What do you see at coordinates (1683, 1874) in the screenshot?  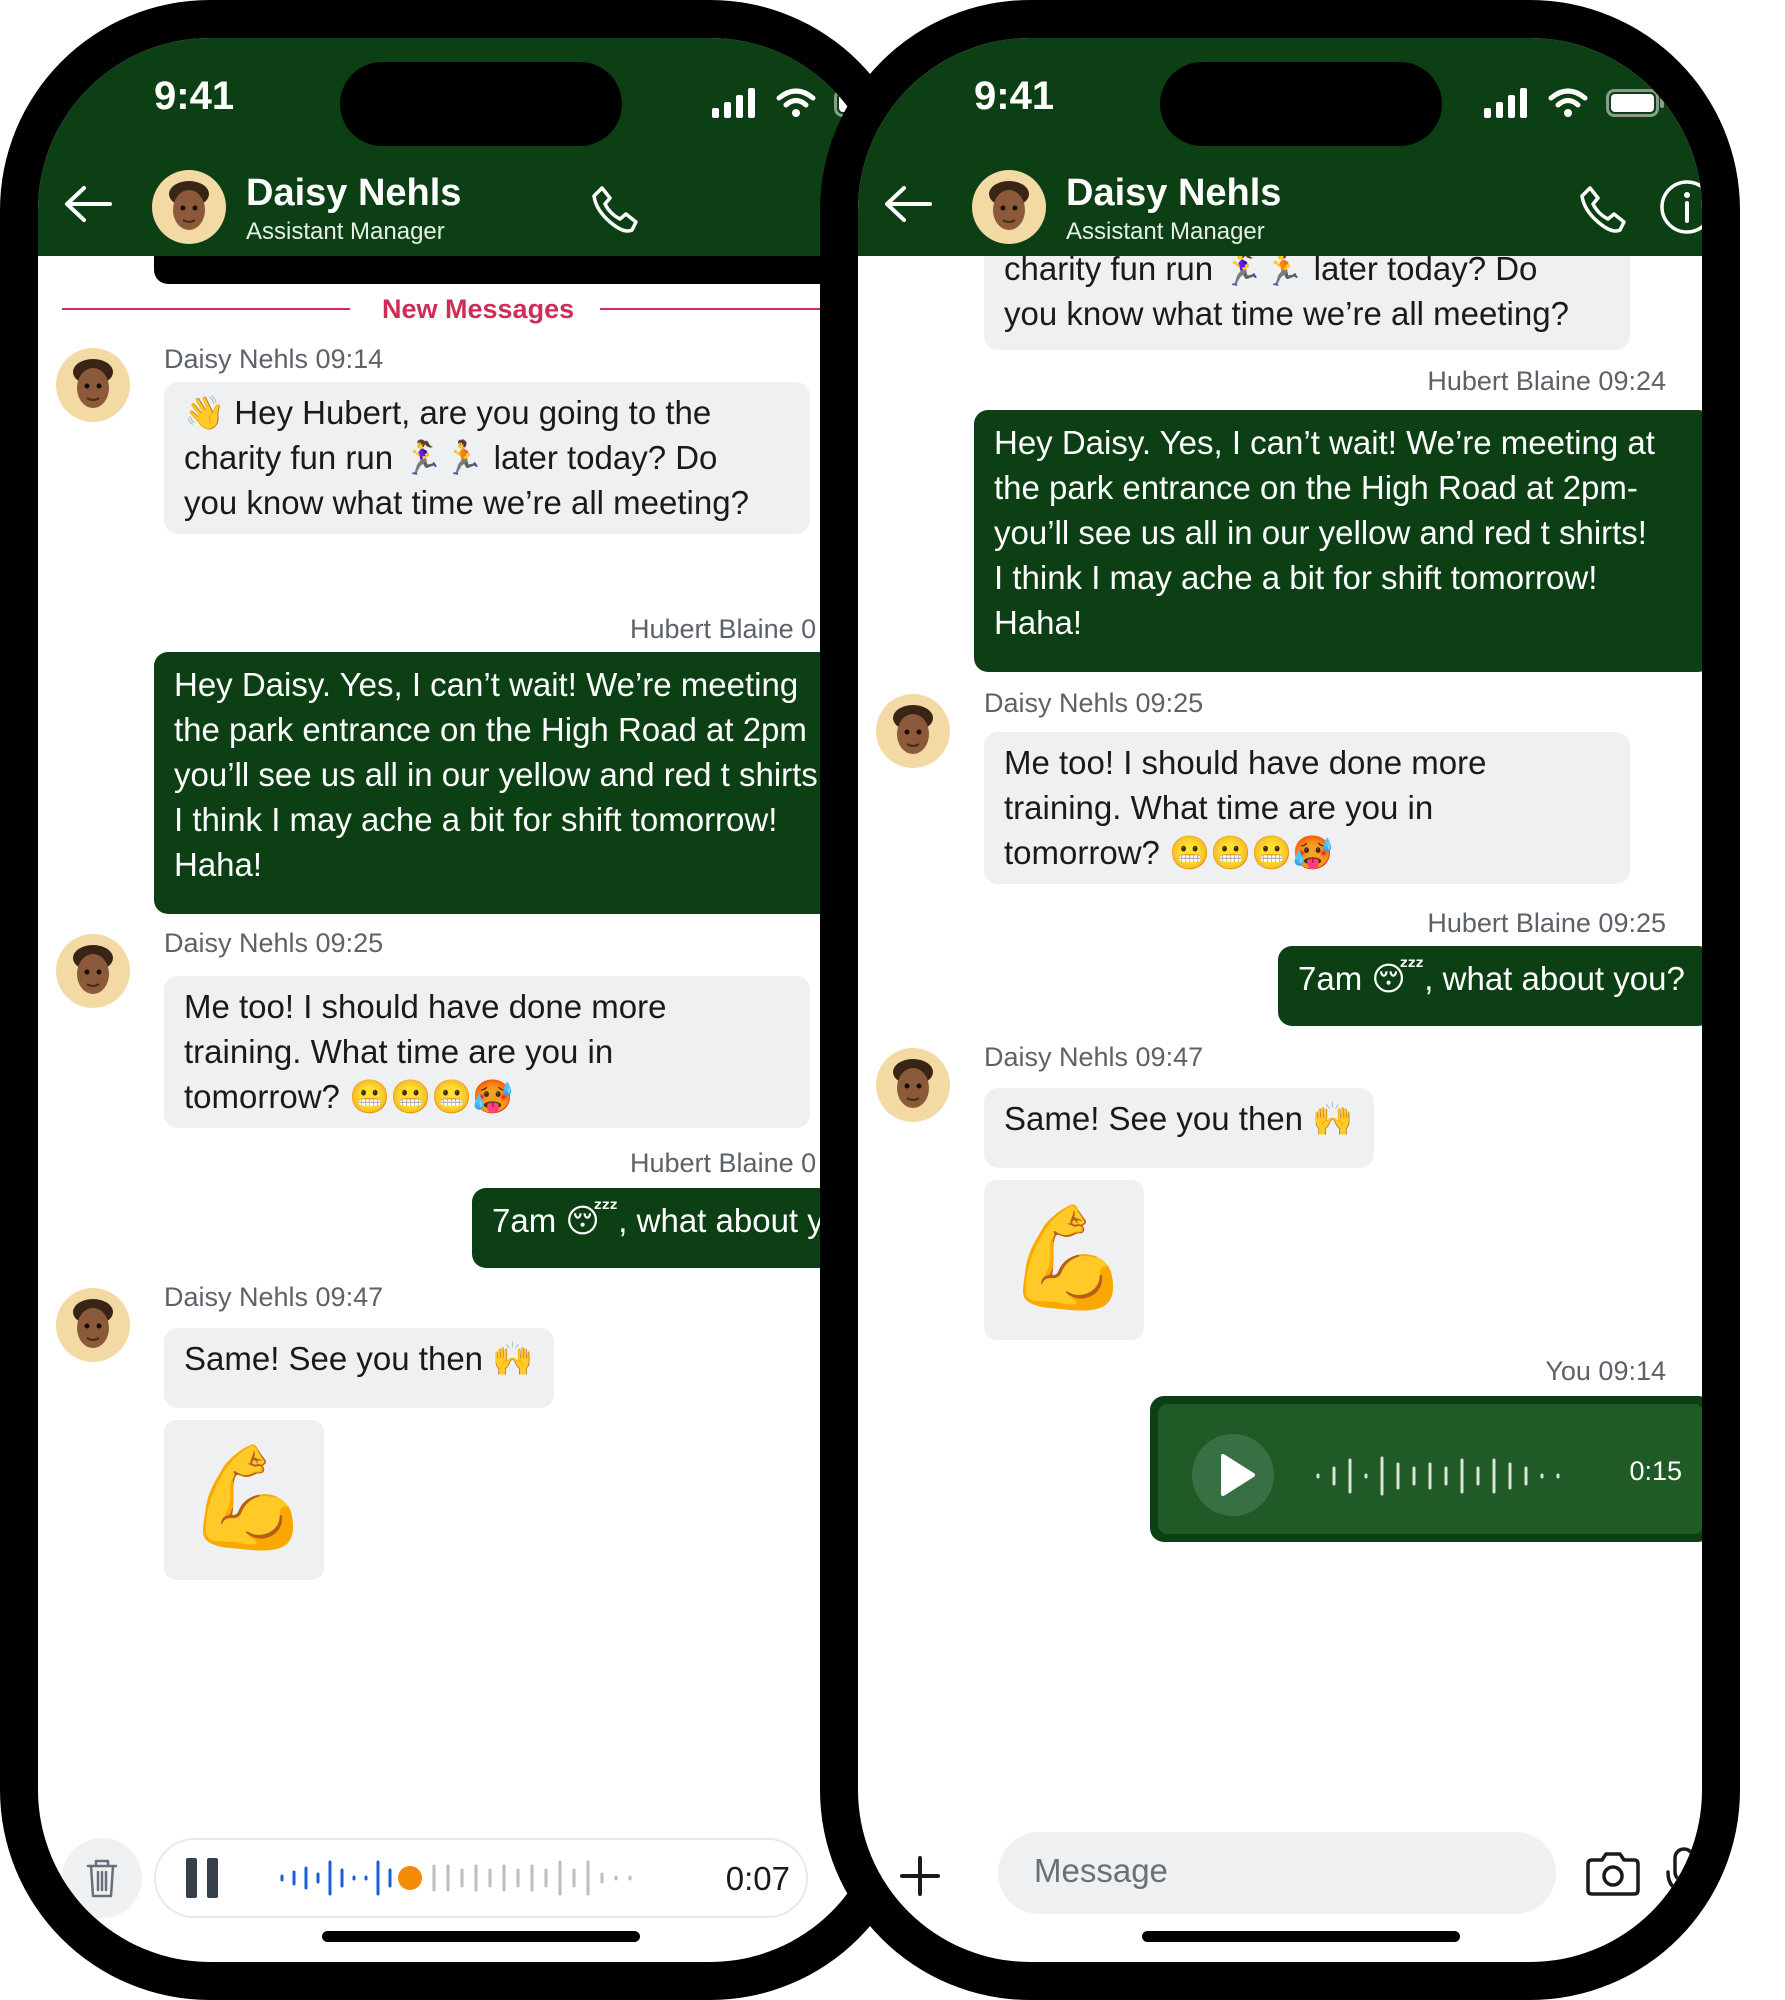 I see `microphone-icon` at bounding box center [1683, 1874].